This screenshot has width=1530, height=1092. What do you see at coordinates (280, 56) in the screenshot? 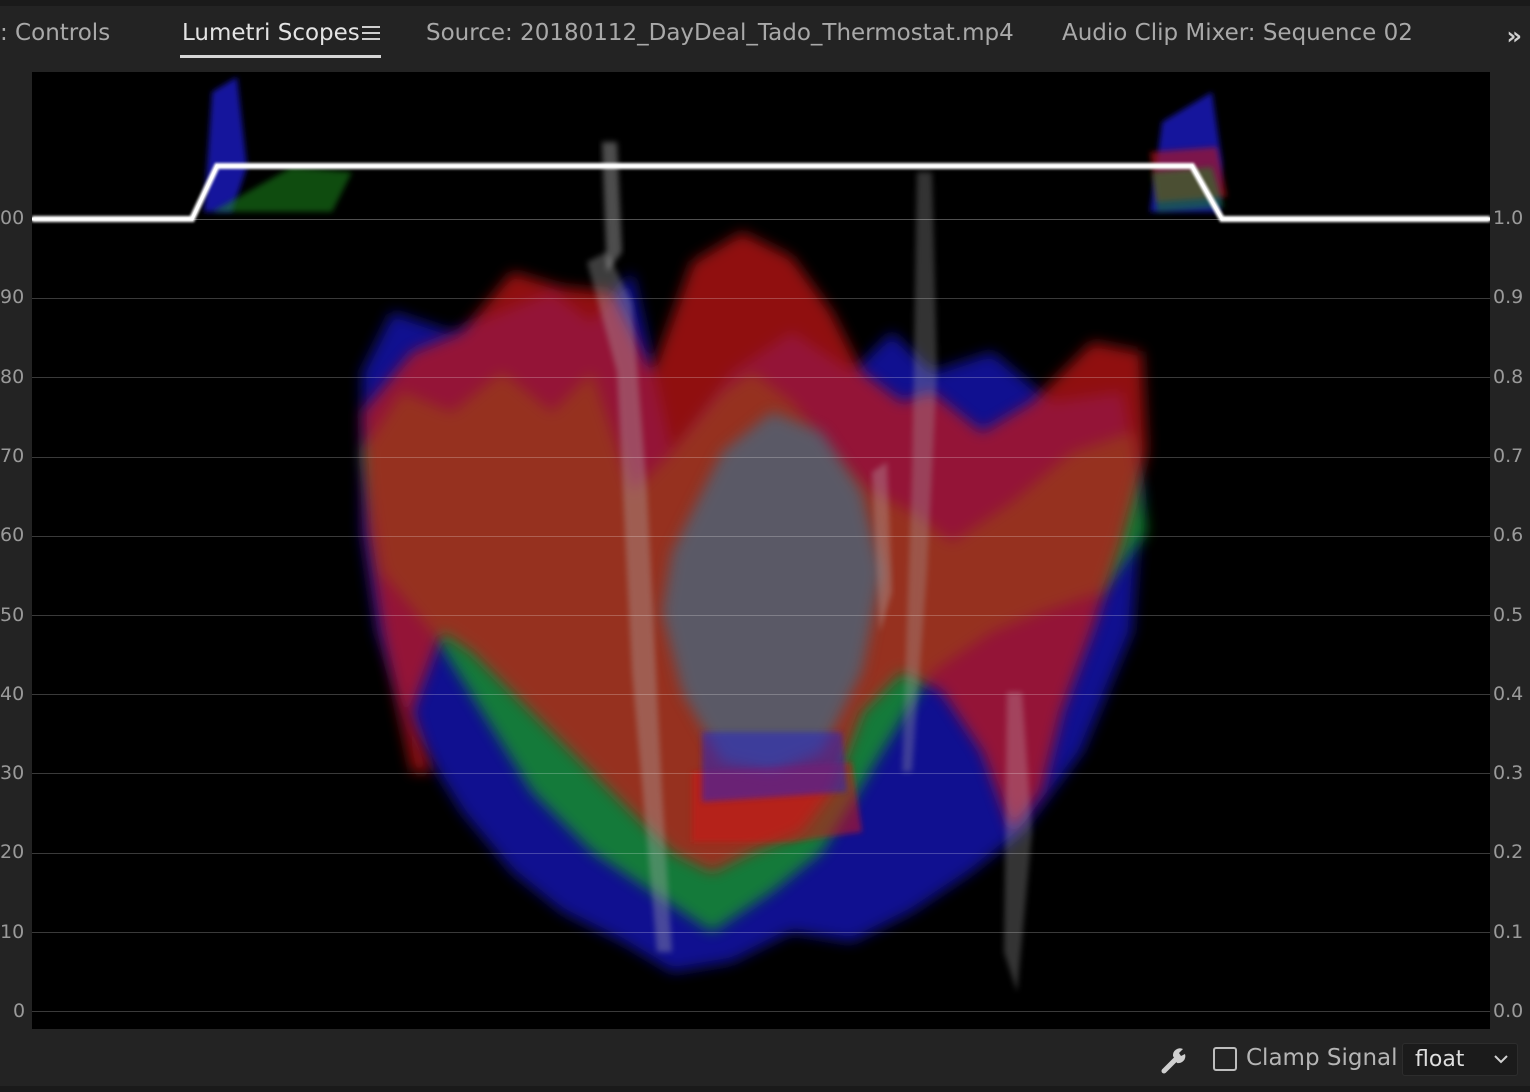
I see `active-tab-indicator` at bounding box center [280, 56].